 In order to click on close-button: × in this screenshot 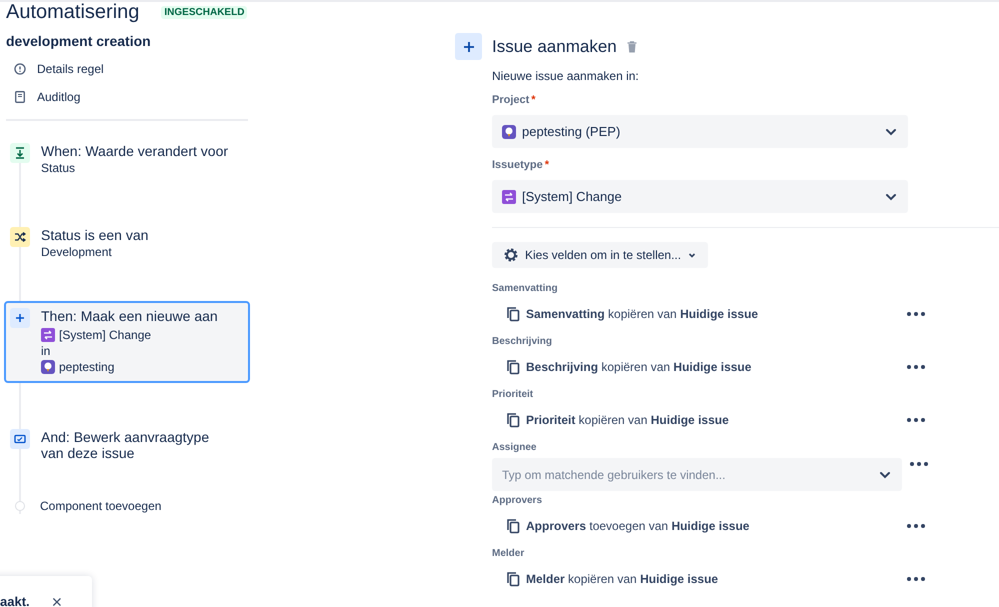, I will do `click(57, 600)`.